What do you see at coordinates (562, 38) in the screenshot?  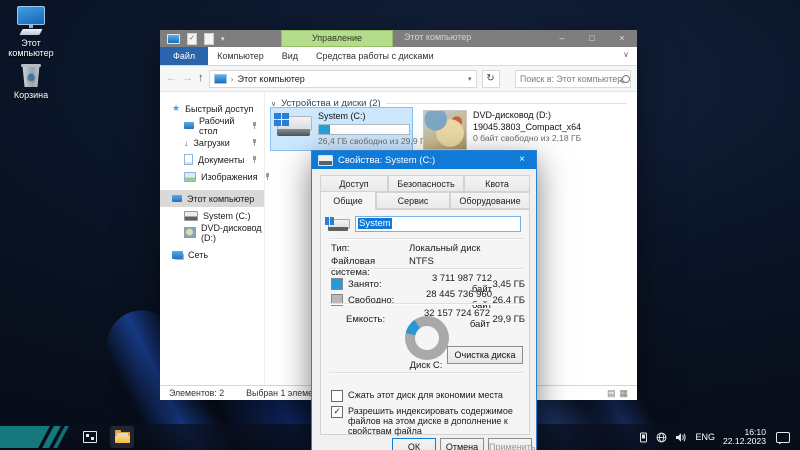 I see `minimize-button: –` at bounding box center [562, 38].